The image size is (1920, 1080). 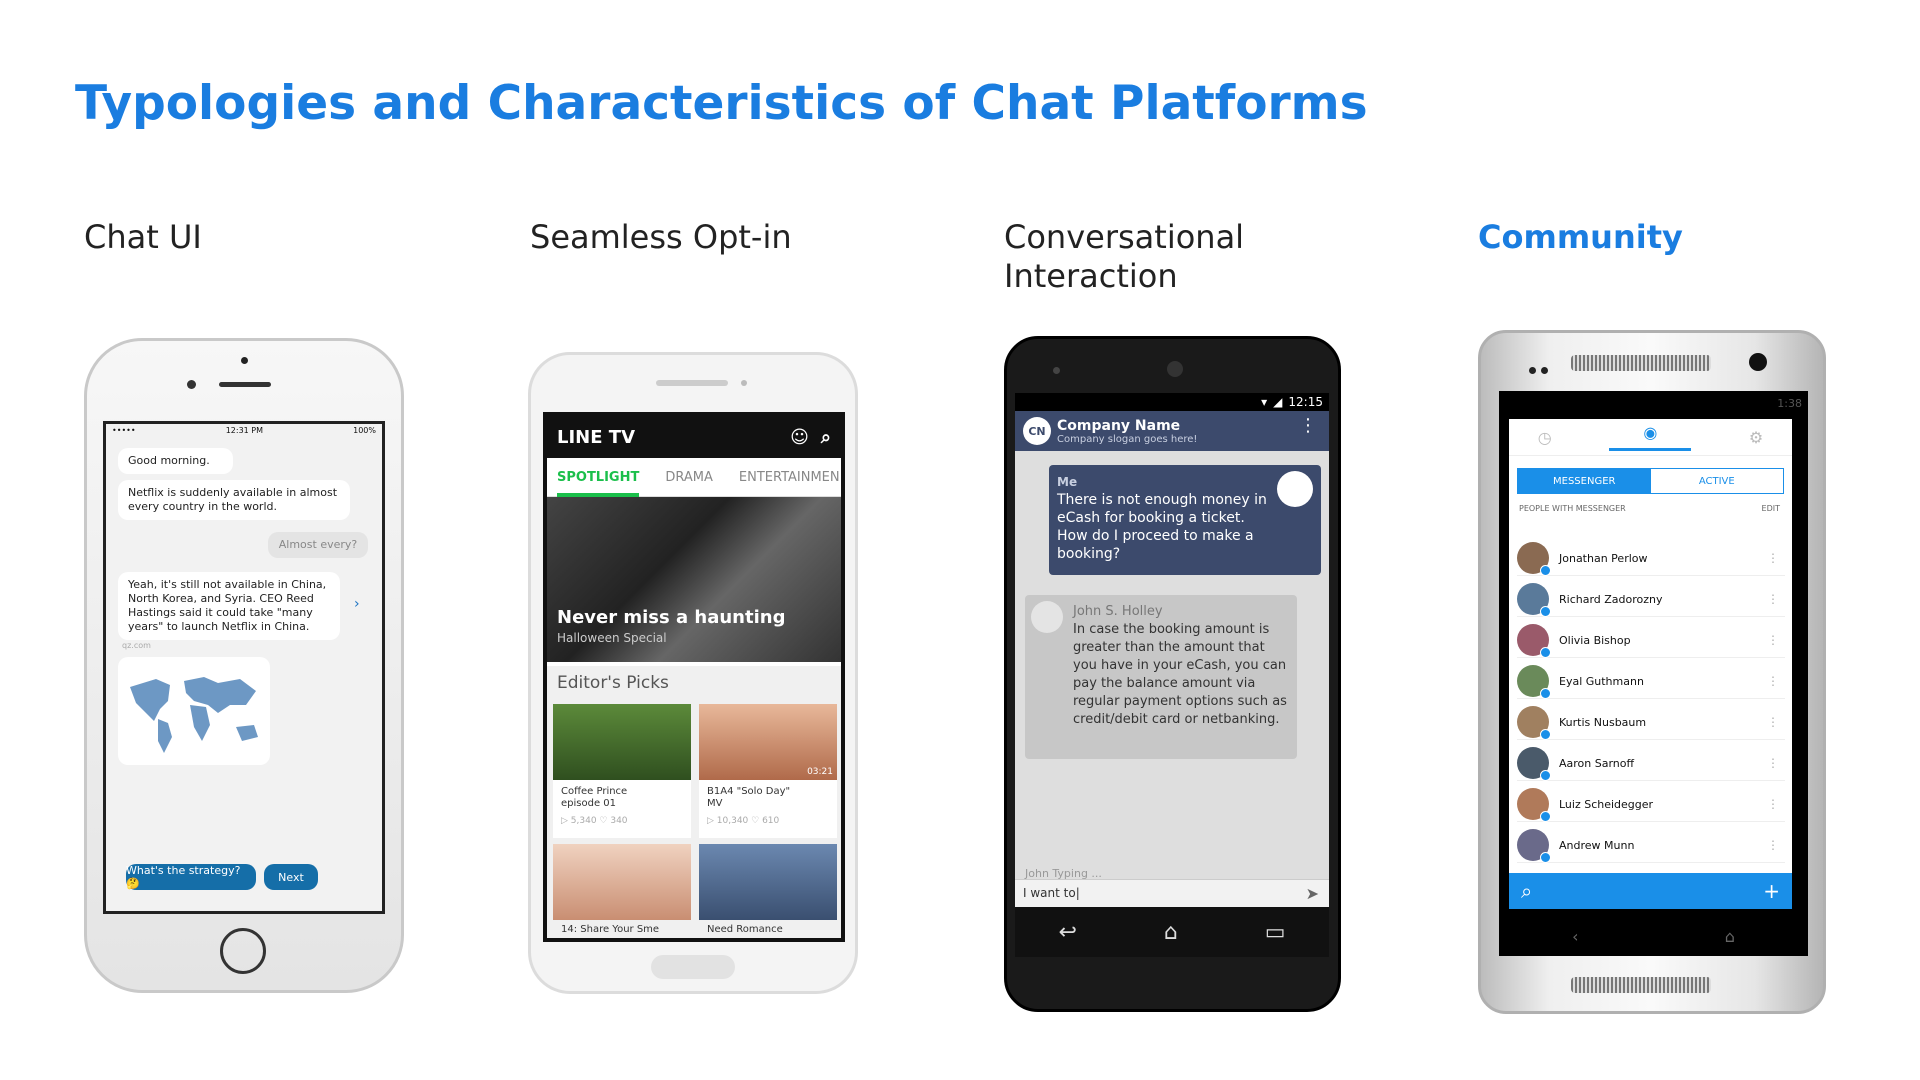 What do you see at coordinates (1717, 481) in the screenshot?
I see `segment-active: ACTIVE` at bounding box center [1717, 481].